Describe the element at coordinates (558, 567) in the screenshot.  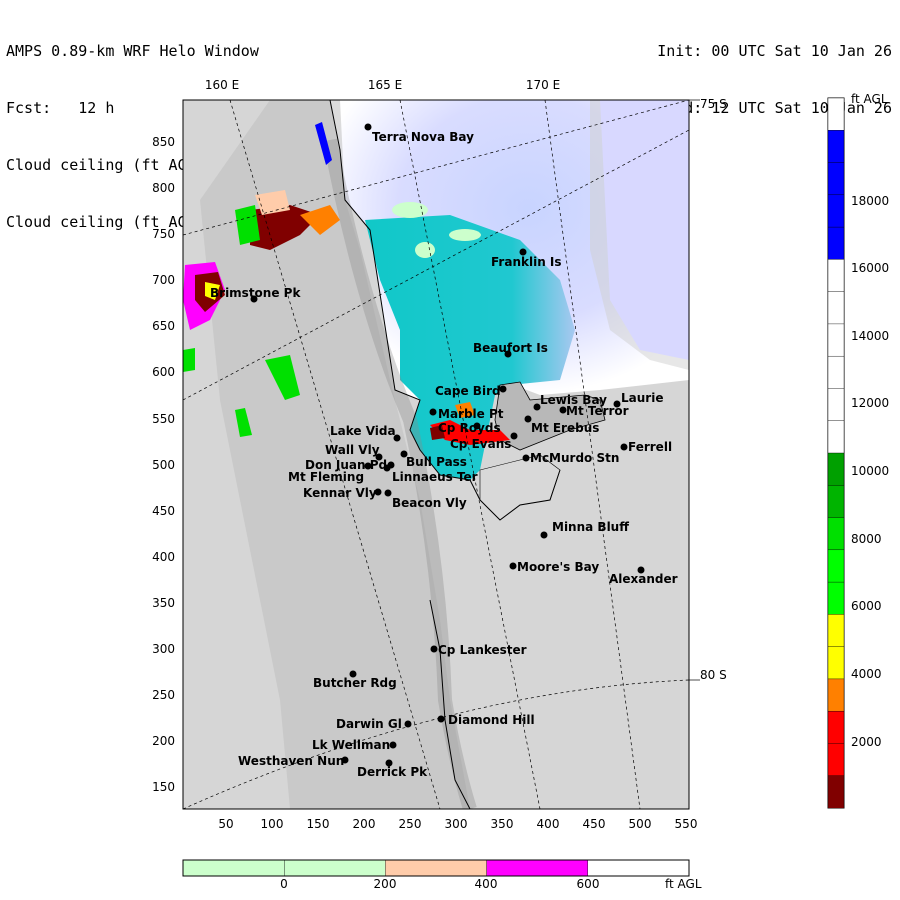
I see `station-label: Moore's Bay` at that location.